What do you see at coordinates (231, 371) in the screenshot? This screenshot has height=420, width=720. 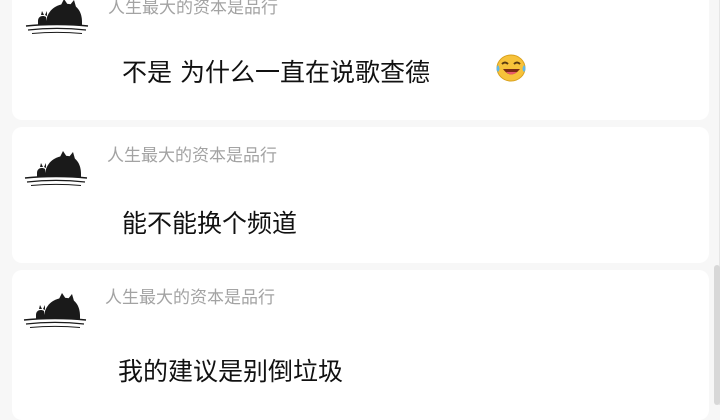 I see `comment-message: 我的建议是别倒垃圾` at bounding box center [231, 371].